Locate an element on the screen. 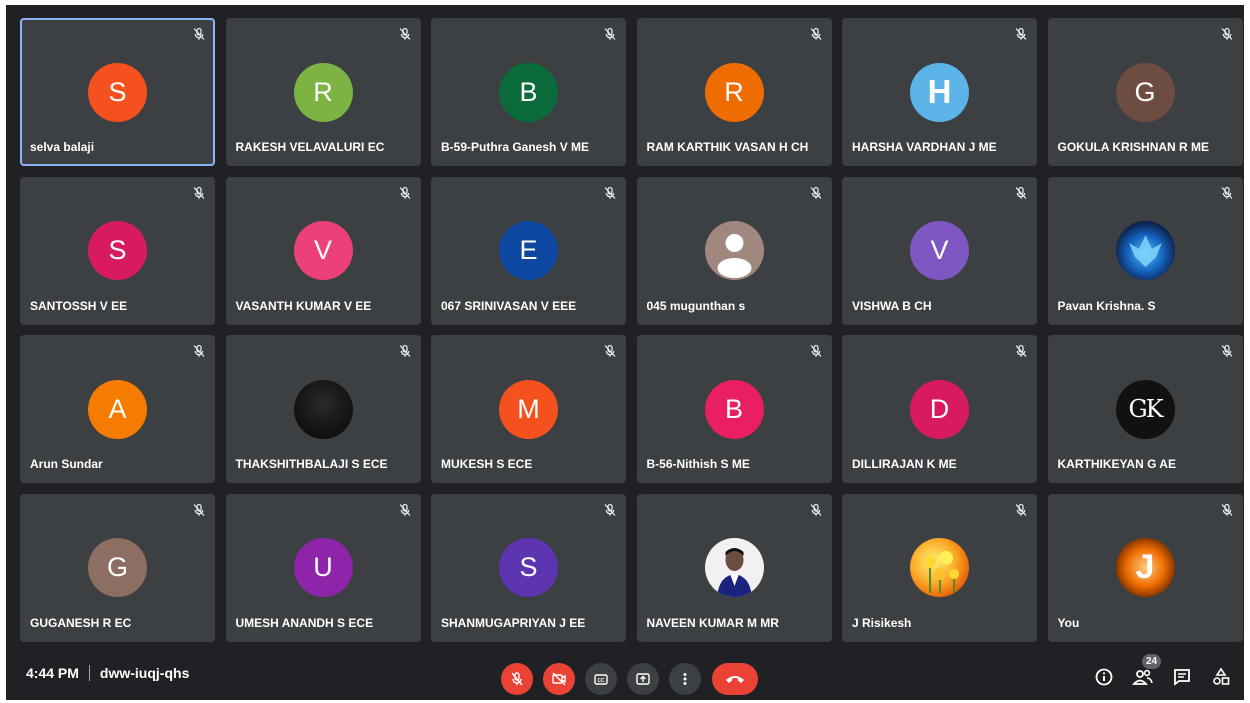 Image resolution: width=1250 pixels, height=703 pixels. camera-toggle-button is located at coordinates (559, 679).